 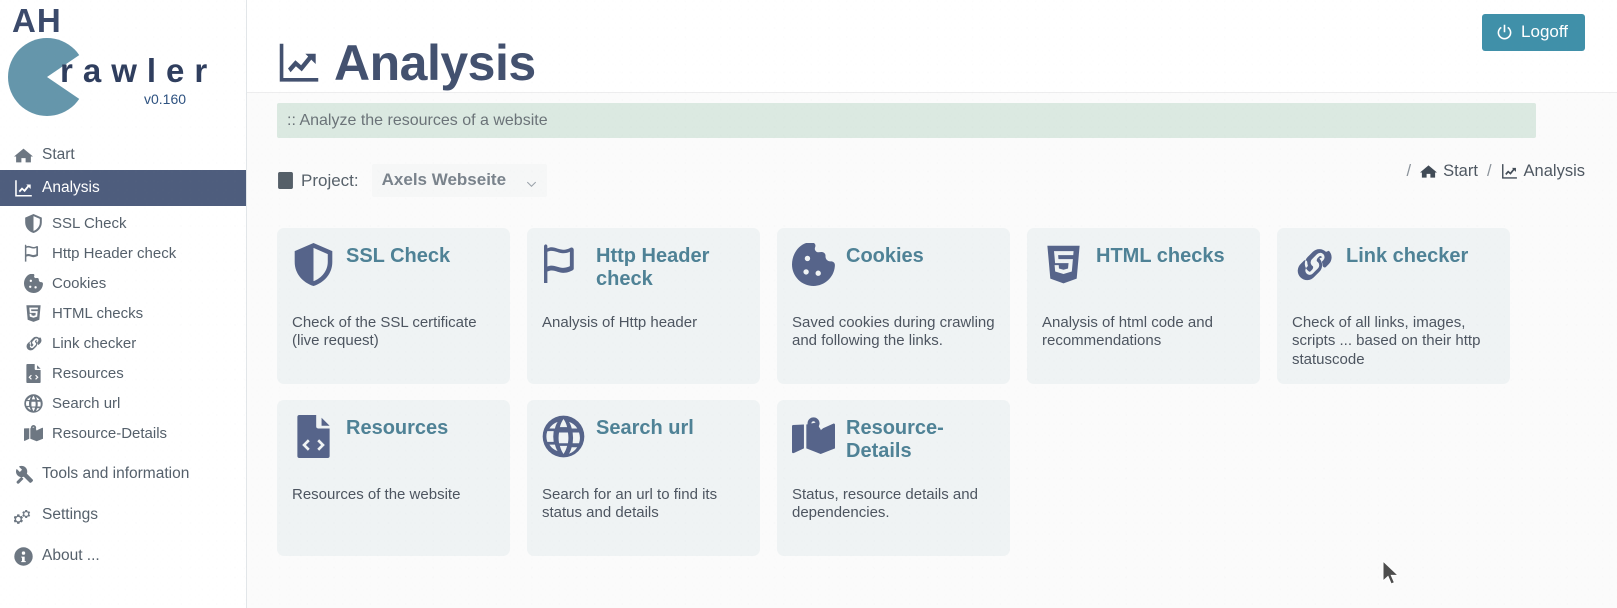 I want to click on card-title: Resource-Details, so click(x=895, y=439).